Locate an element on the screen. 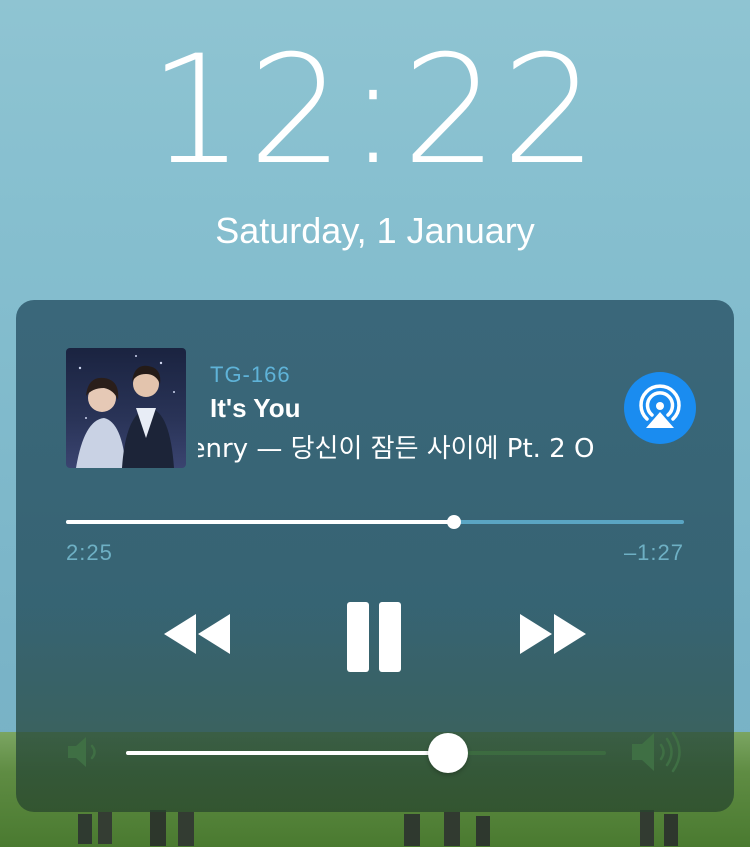  volume-slider-handle is located at coordinates (448, 753).